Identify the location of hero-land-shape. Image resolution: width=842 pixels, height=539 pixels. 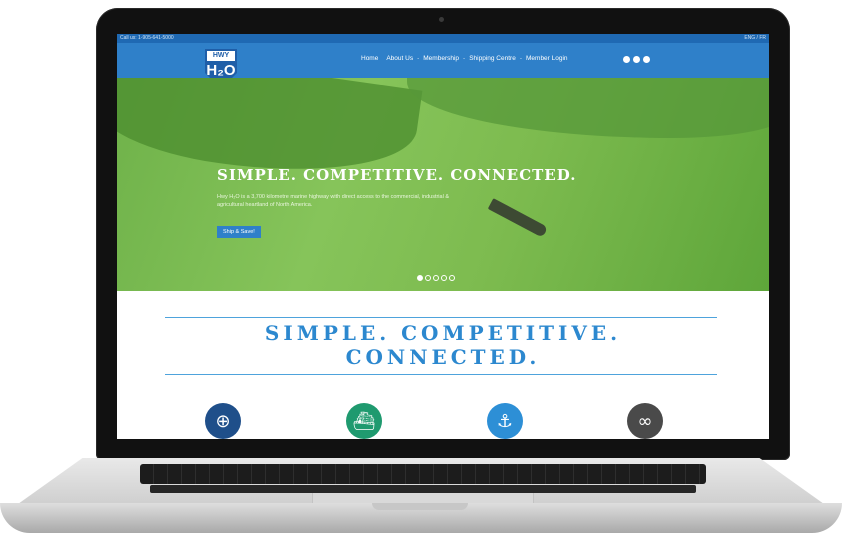
(588, 108).